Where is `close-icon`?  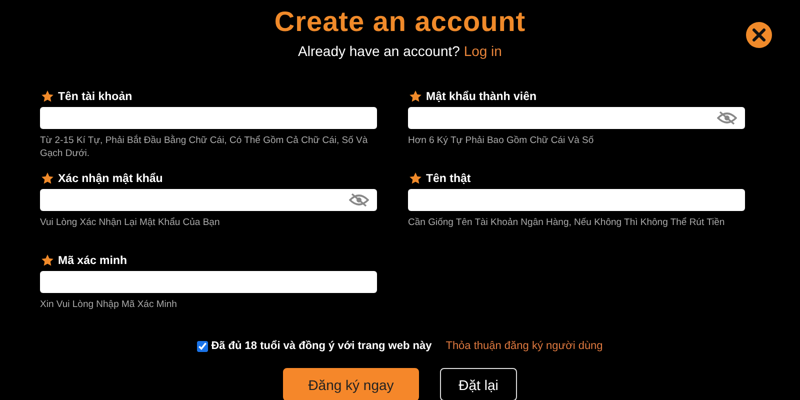
close-icon is located at coordinates (759, 35).